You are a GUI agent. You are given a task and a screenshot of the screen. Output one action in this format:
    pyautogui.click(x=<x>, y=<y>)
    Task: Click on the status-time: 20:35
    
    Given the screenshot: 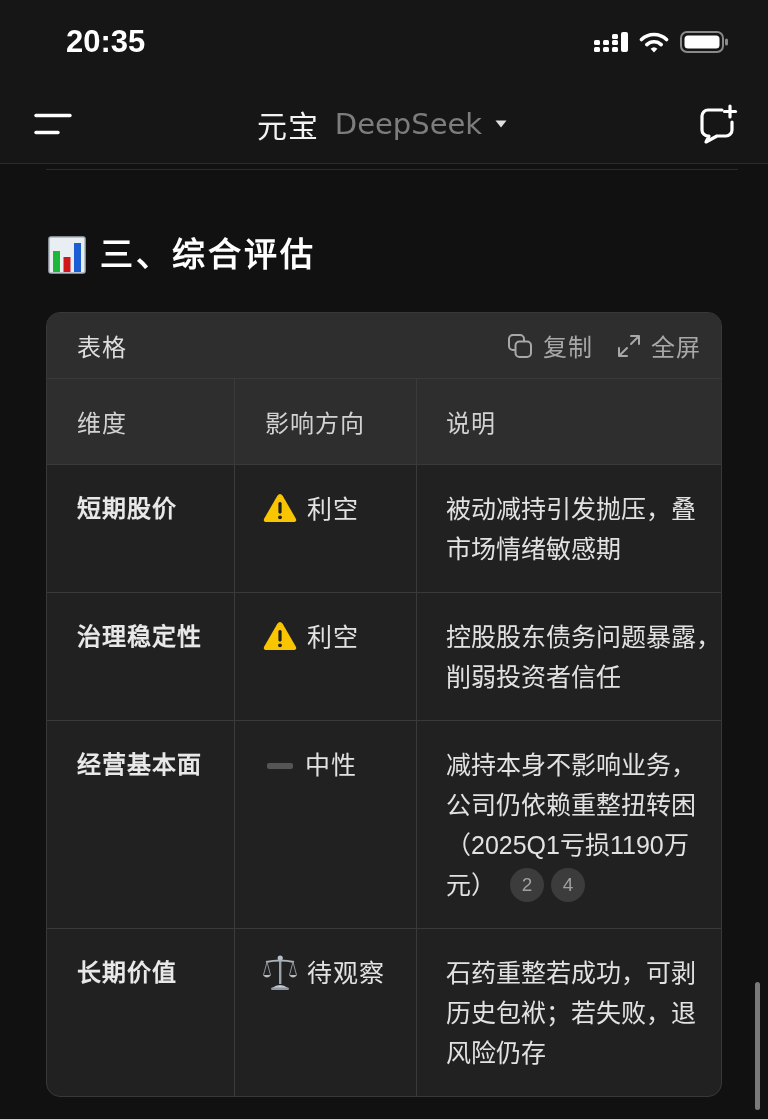 What is the action you would take?
    pyautogui.click(x=106, y=42)
    